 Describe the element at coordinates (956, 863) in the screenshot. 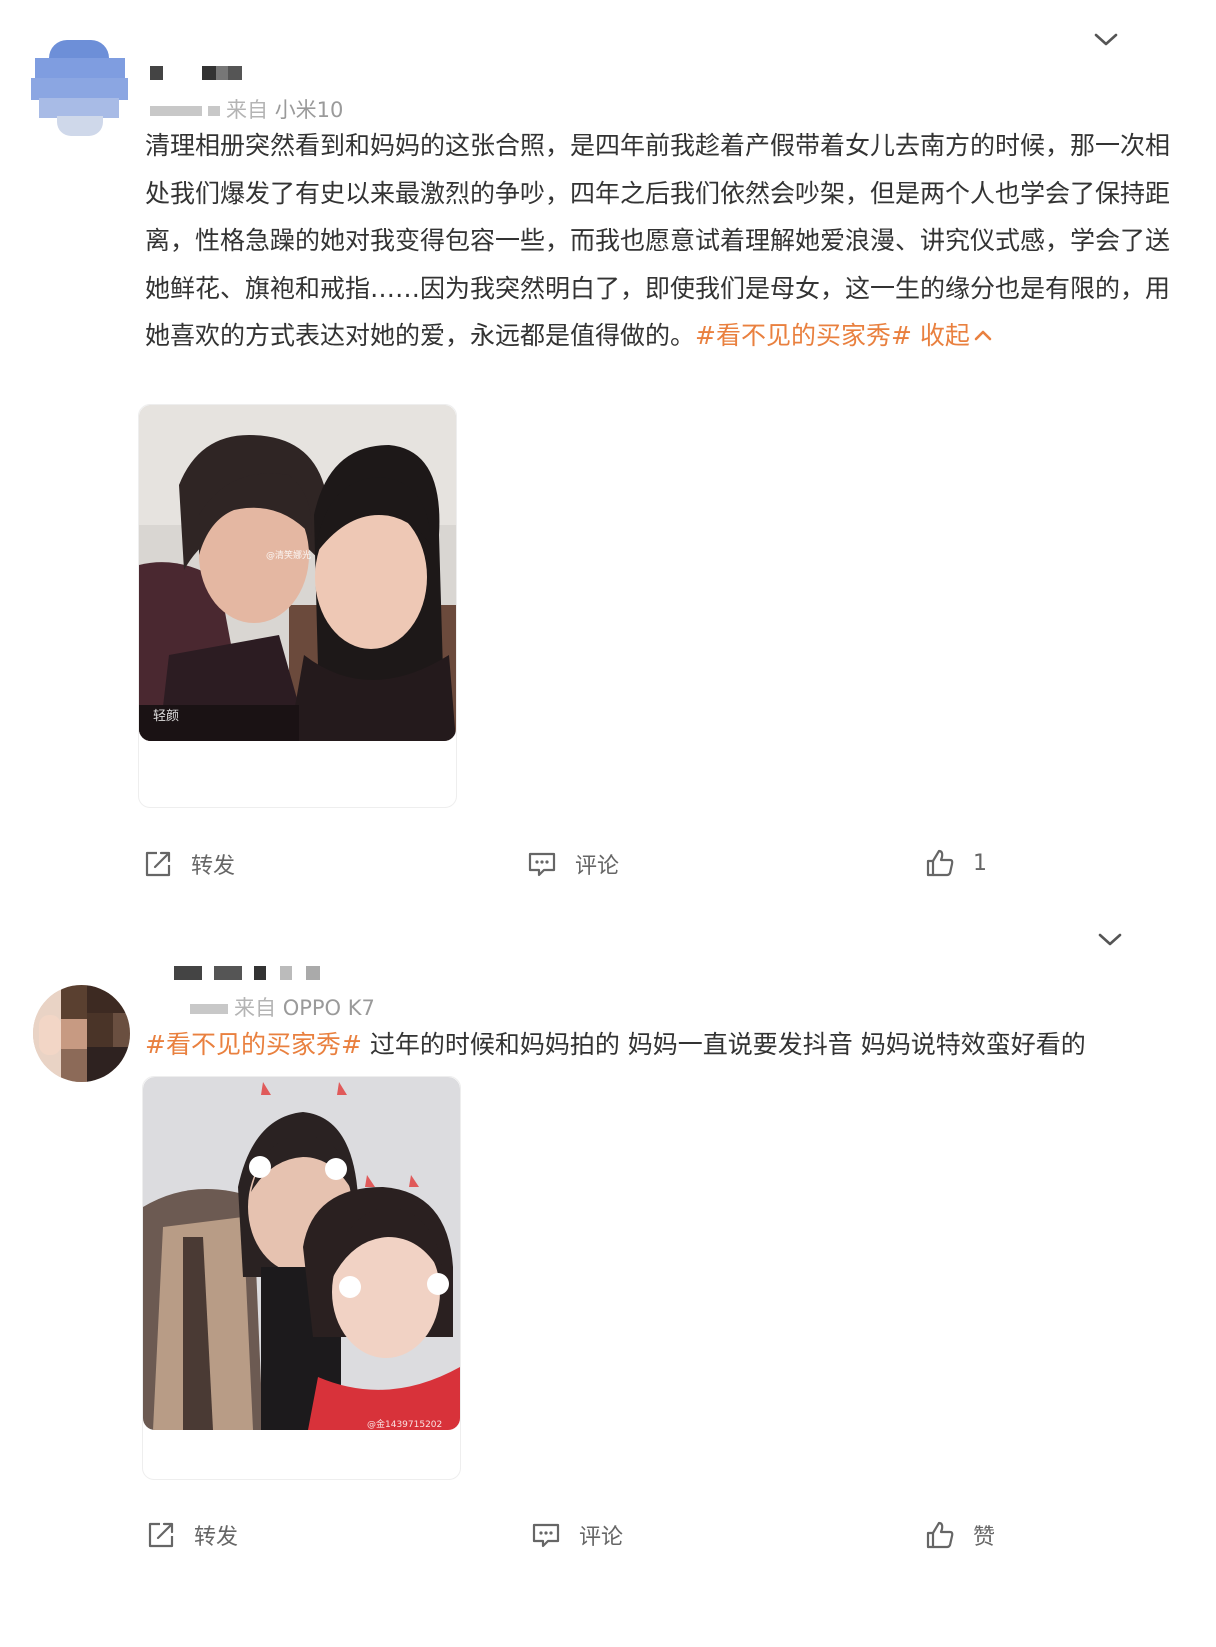

I see `like-button: 1` at that location.